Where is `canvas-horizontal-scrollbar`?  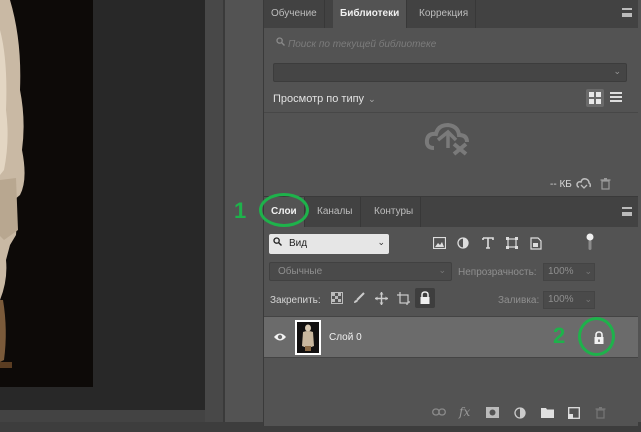 canvas-horizontal-scrollbar is located at coordinates (102, 416).